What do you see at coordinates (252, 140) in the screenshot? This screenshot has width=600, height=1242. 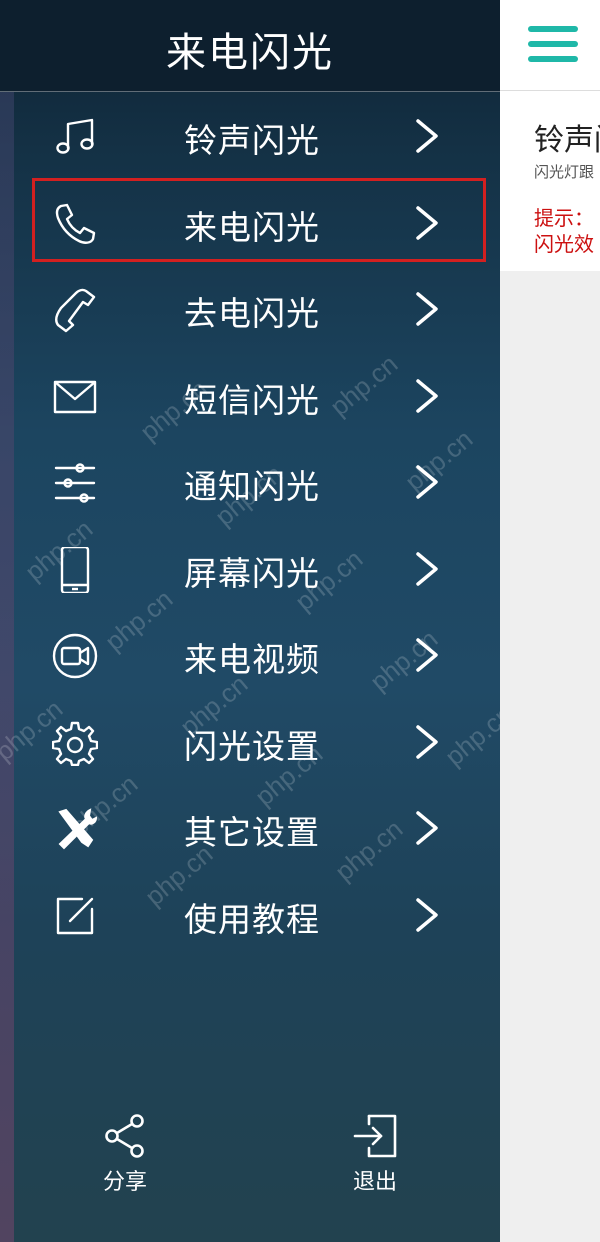 I see `menu-item-label: 铃声闪光` at bounding box center [252, 140].